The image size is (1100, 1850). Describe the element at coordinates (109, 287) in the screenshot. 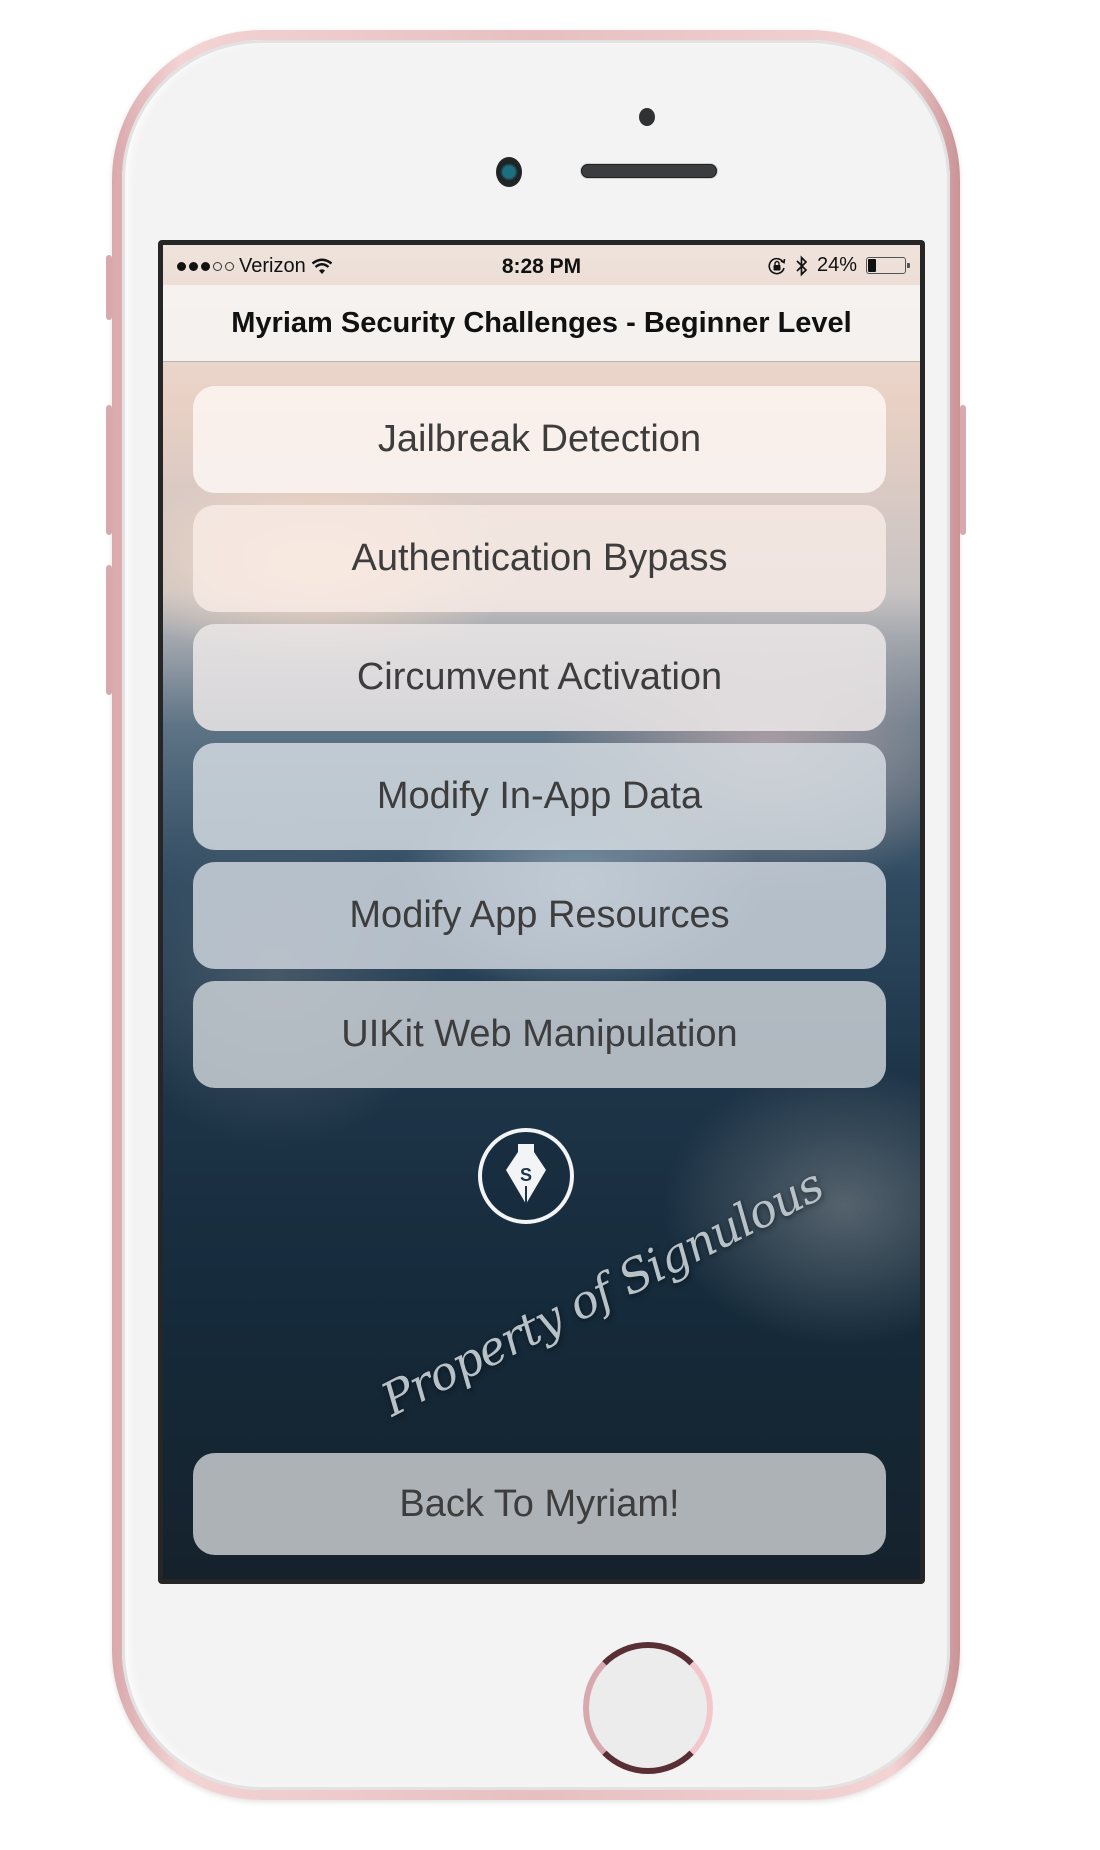

I see `mute-switch` at that location.